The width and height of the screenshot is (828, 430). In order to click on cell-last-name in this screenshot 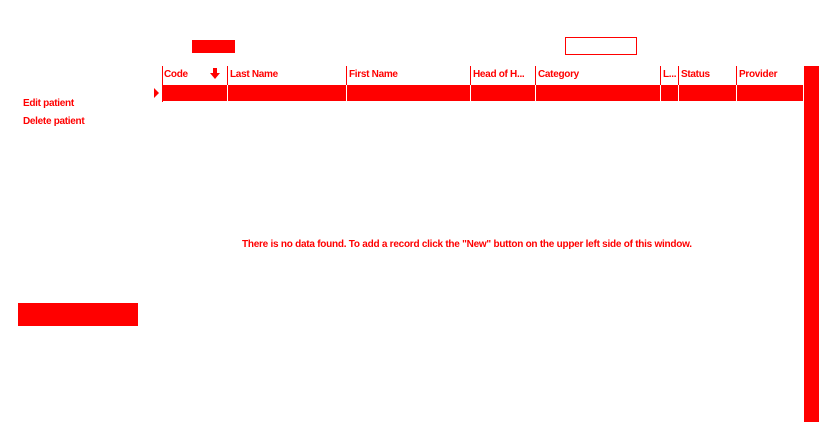, I will do `click(287, 93)`.